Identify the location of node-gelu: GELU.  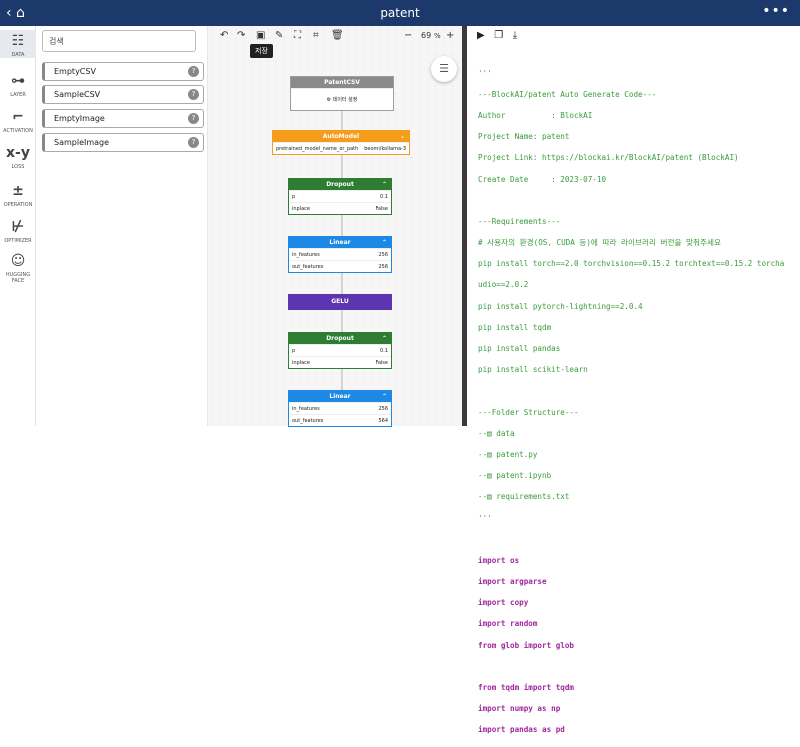
(340, 302).